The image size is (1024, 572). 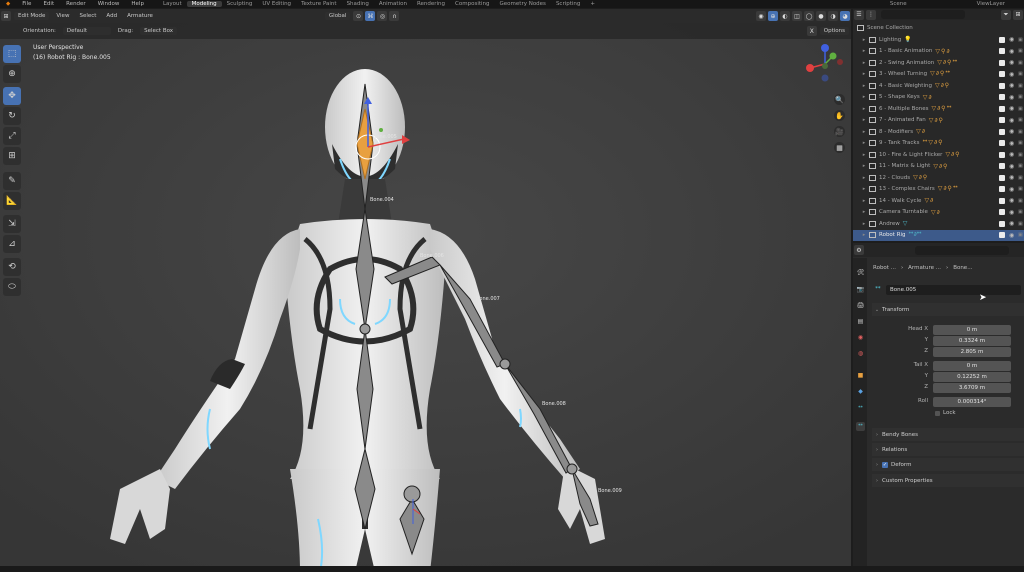 What do you see at coordinates (938, 74) in the screenshot?
I see `outliner-row: ▸ 3 - Wheel Turning ▽∂⚲ᕯ ◉ ▣` at bounding box center [938, 74].